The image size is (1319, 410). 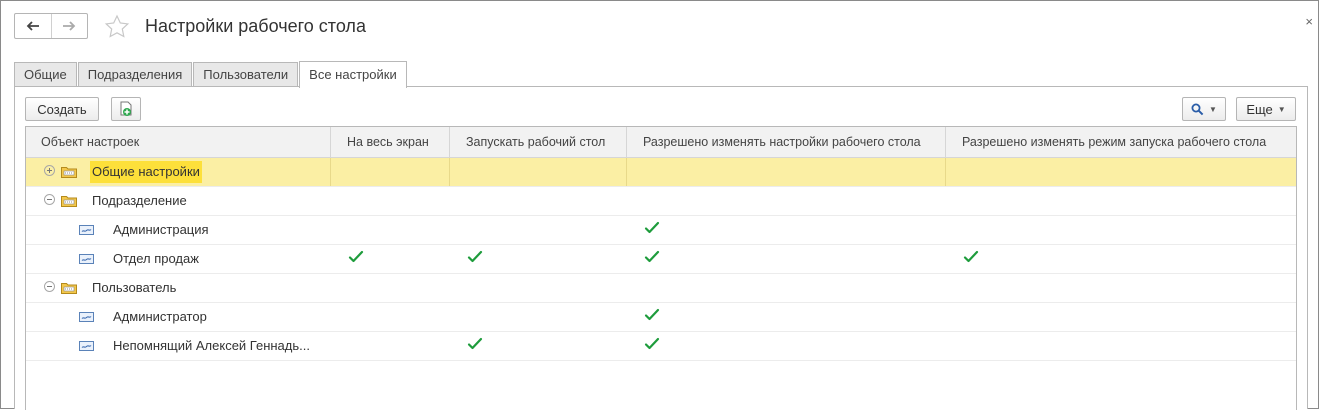 I want to click on table-row: Администрация, so click(x=661, y=230).